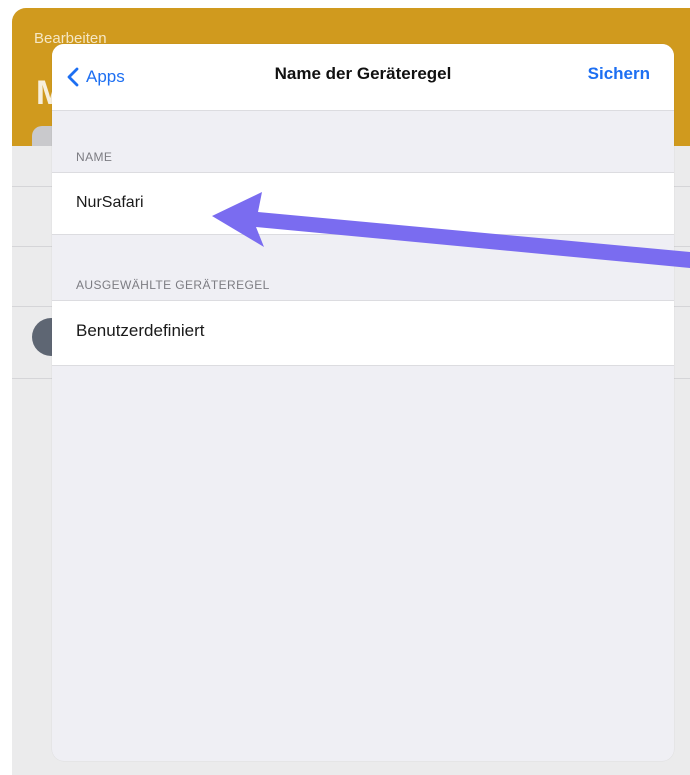 This screenshot has height=775, width=690. What do you see at coordinates (173, 285) in the screenshot?
I see `section-header-selected-rule: AUSGEWÄHLTE GERÄTEREGEL` at bounding box center [173, 285].